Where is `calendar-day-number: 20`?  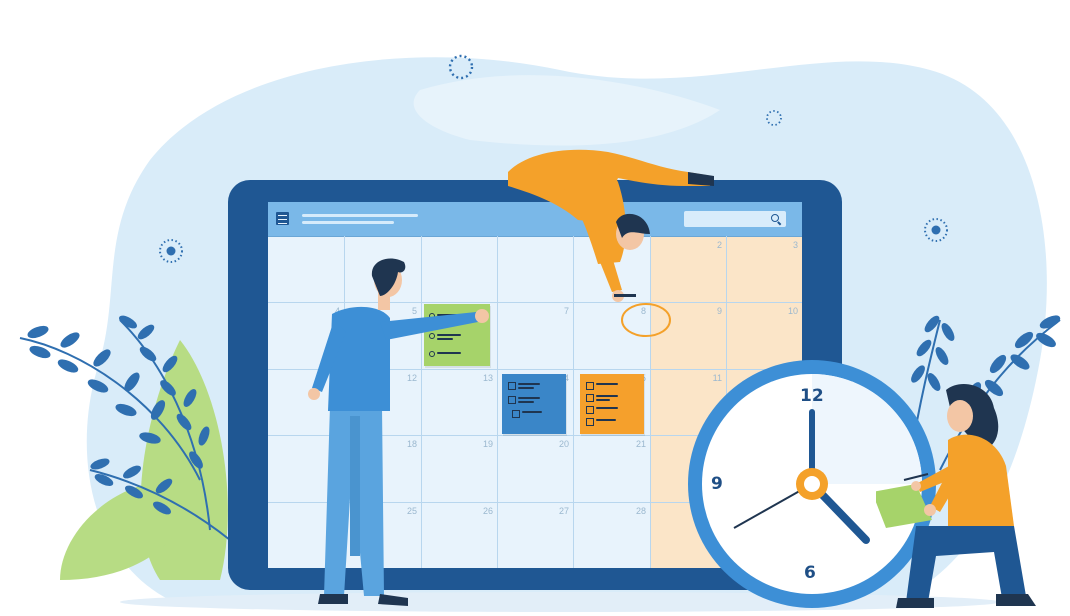
calendar-day-number: 20 is located at coordinates (563, 444).